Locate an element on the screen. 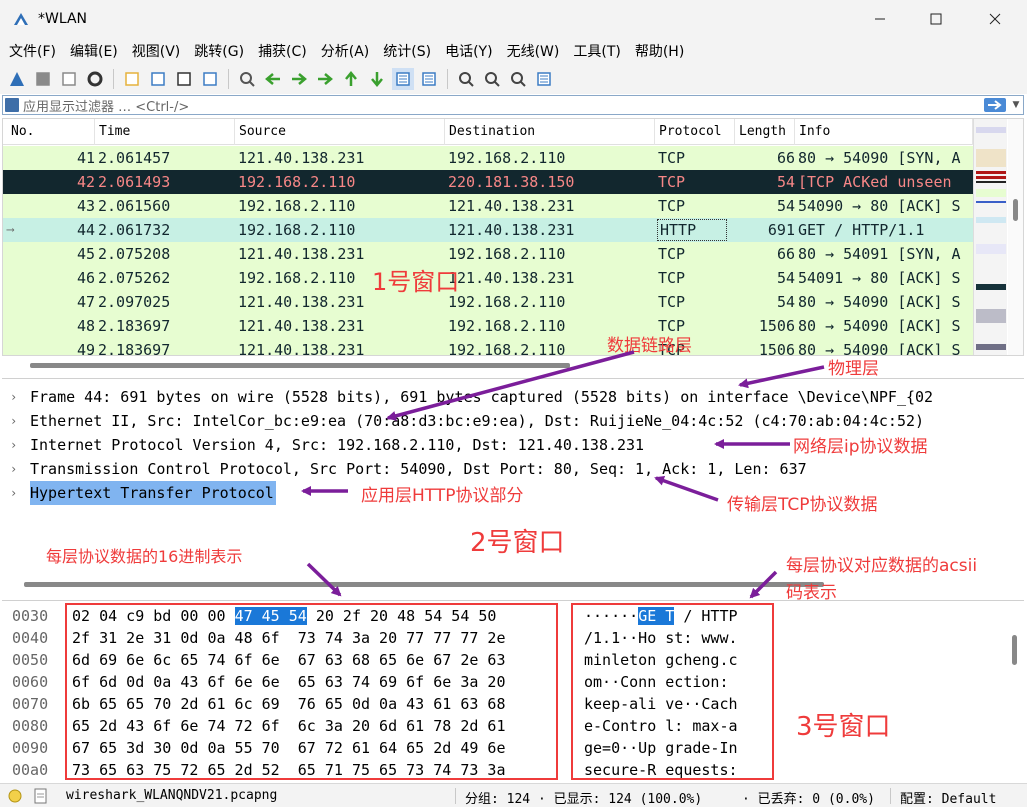 The height and width of the screenshot is (807, 1027). expert-info-icon is located at coordinates (15, 796).